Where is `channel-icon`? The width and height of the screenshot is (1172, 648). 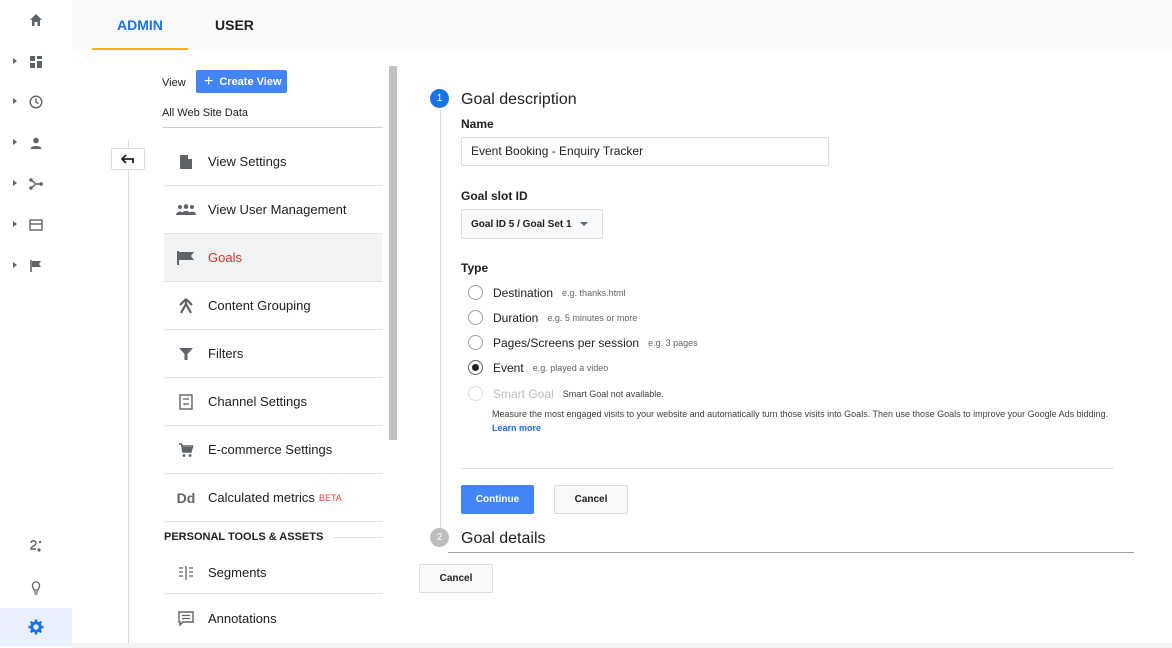
channel-icon is located at coordinates (186, 401).